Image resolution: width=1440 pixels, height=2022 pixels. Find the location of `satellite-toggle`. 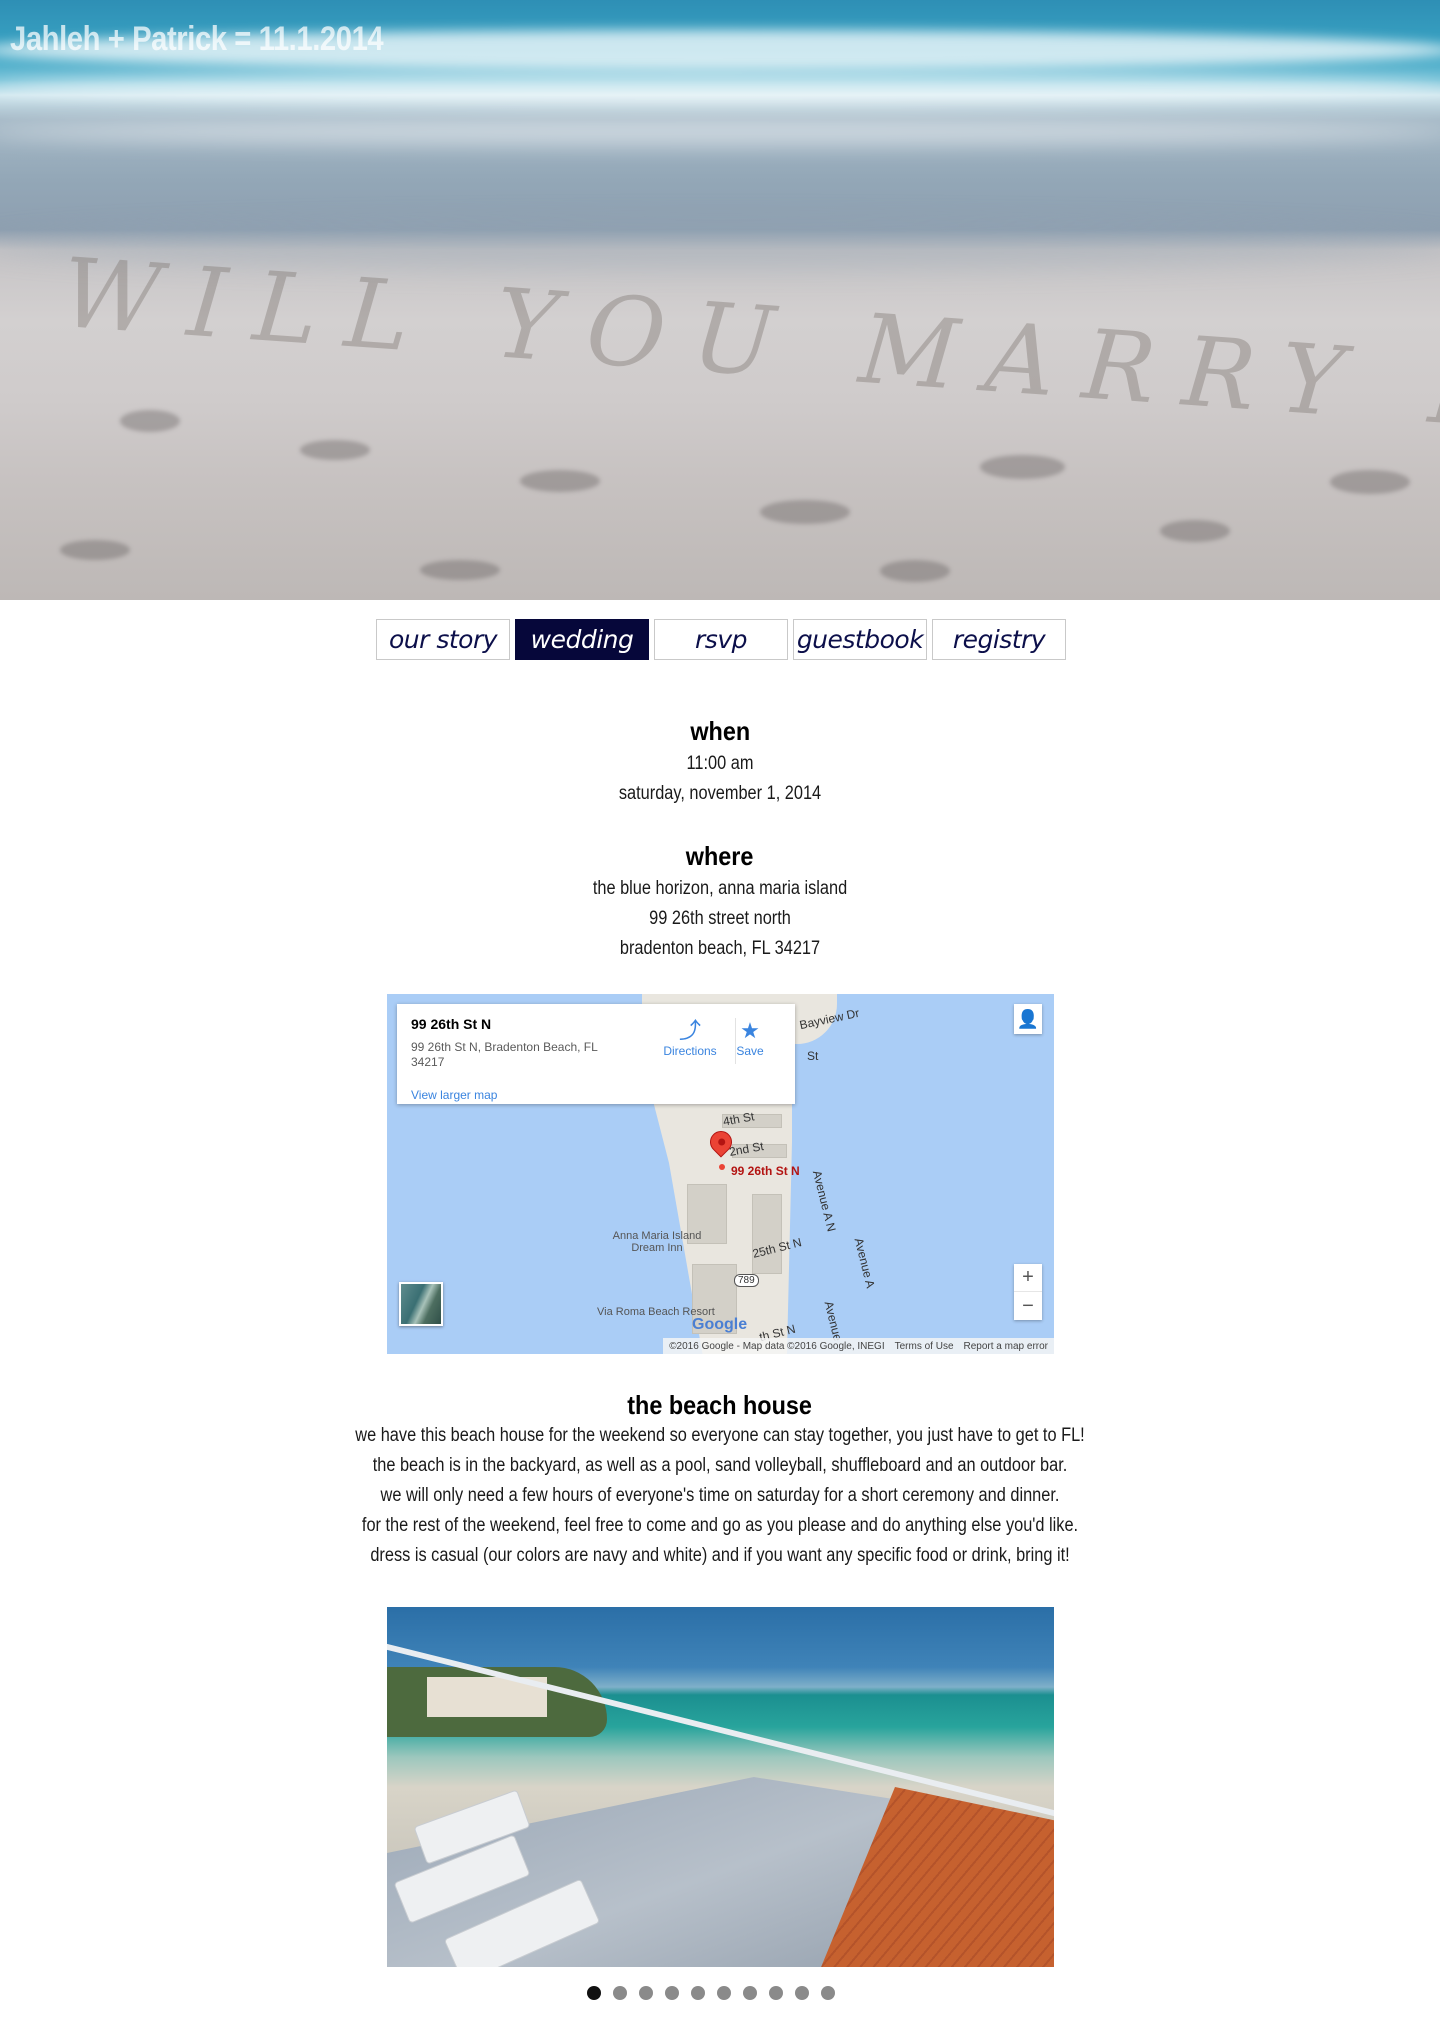

satellite-toggle is located at coordinates (421, 1304).